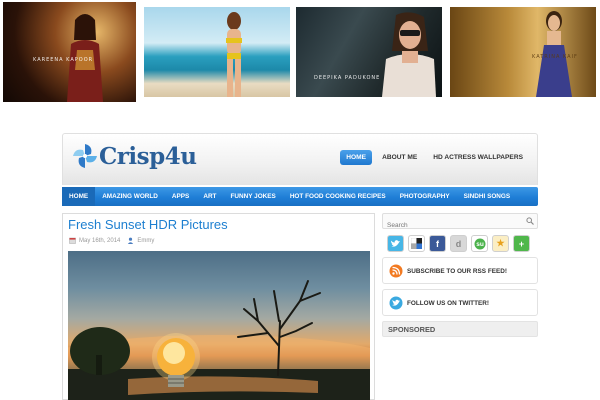 This screenshot has height=400, width=600. I want to click on banner-thumb-3-caption: DEEPIKA PADUKONE, so click(347, 78).